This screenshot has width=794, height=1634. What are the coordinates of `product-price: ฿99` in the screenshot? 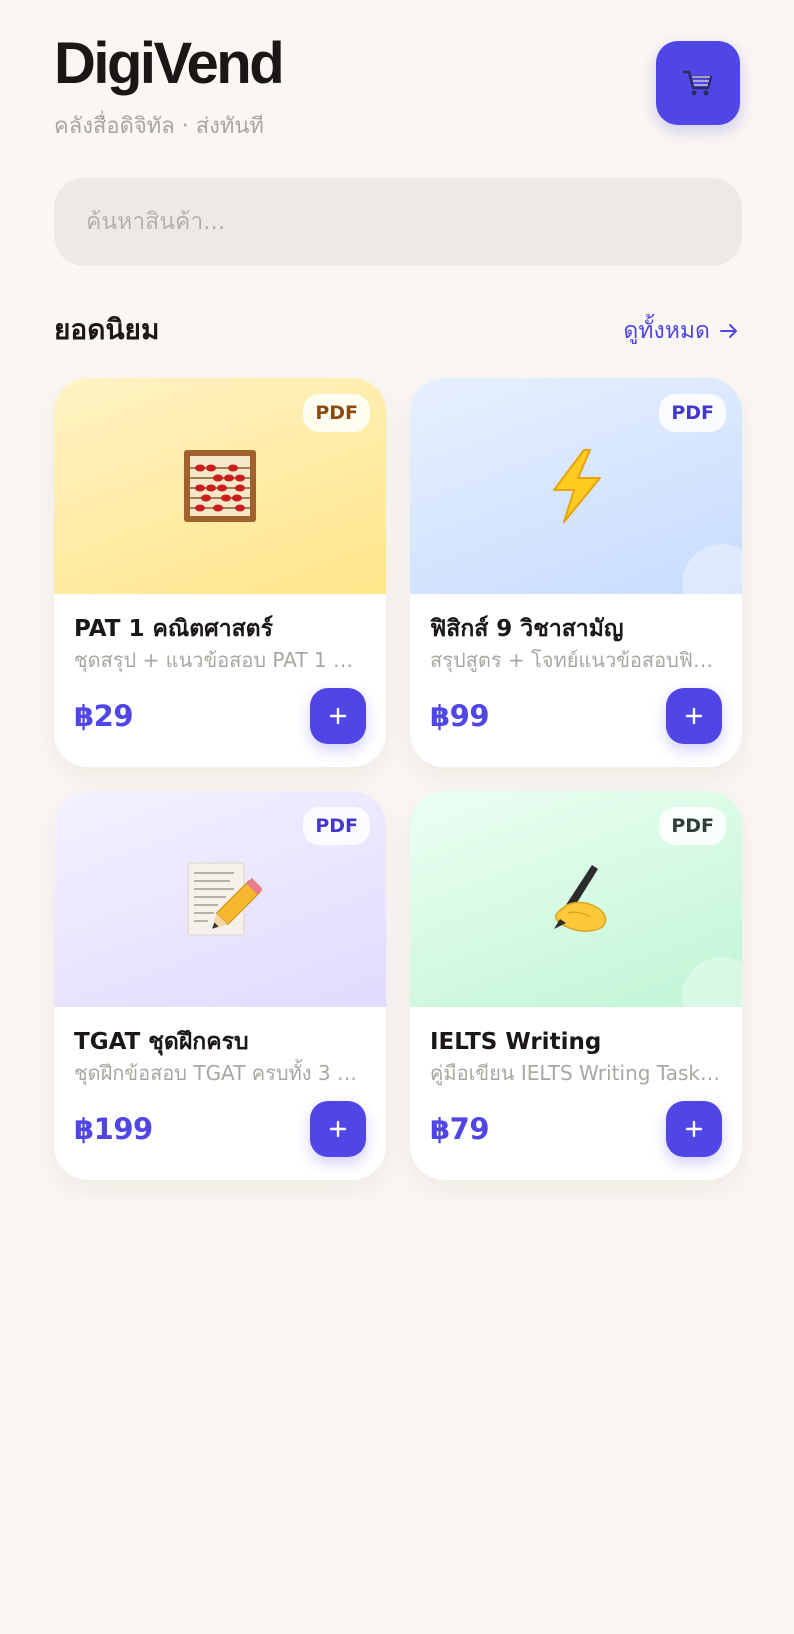 It's located at (460, 716).